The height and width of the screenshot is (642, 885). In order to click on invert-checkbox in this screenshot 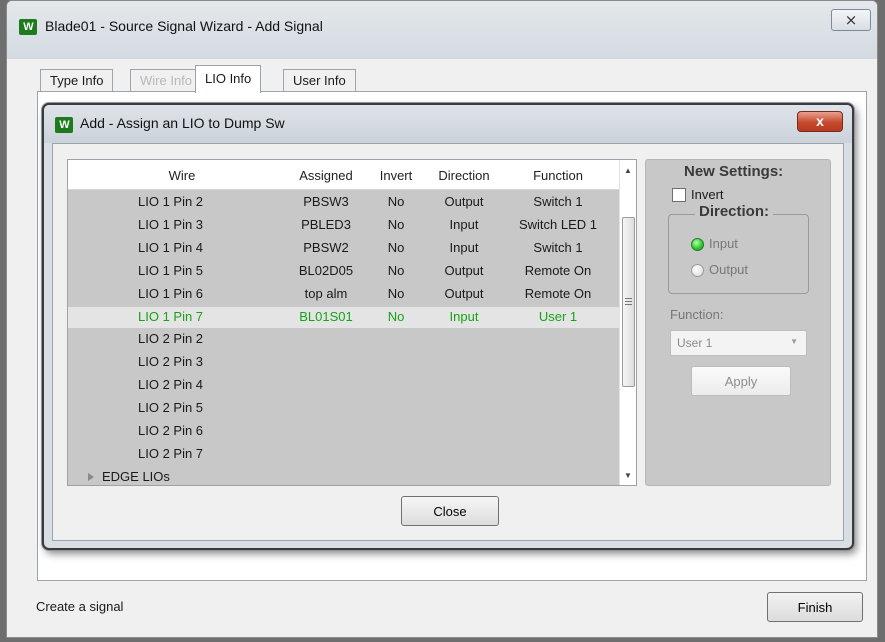, I will do `click(679, 195)`.